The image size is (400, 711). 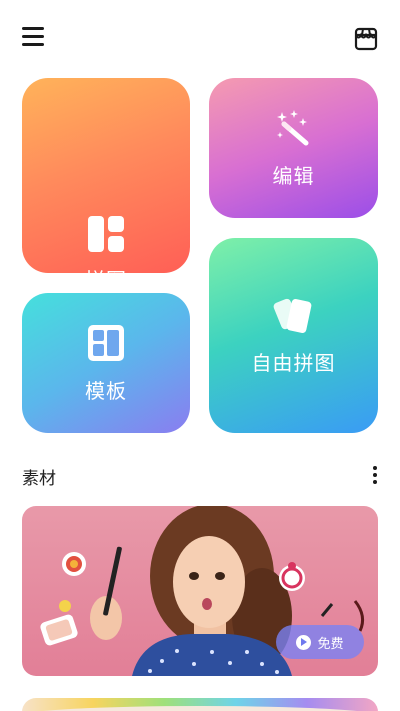 I want to click on collage-tile: 拼图, so click(x=106, y=175).